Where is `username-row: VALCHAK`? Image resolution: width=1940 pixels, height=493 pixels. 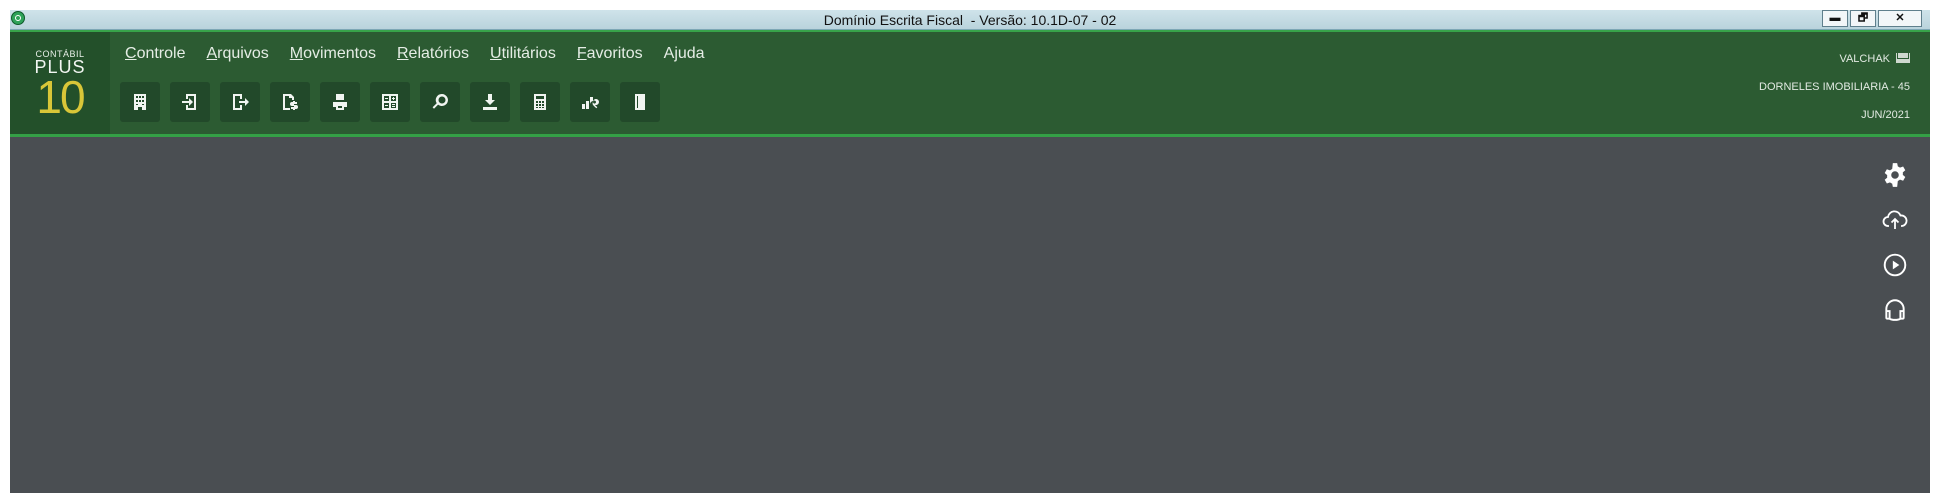 username-row: VALCHAK is located at coordinates (1834, 66).